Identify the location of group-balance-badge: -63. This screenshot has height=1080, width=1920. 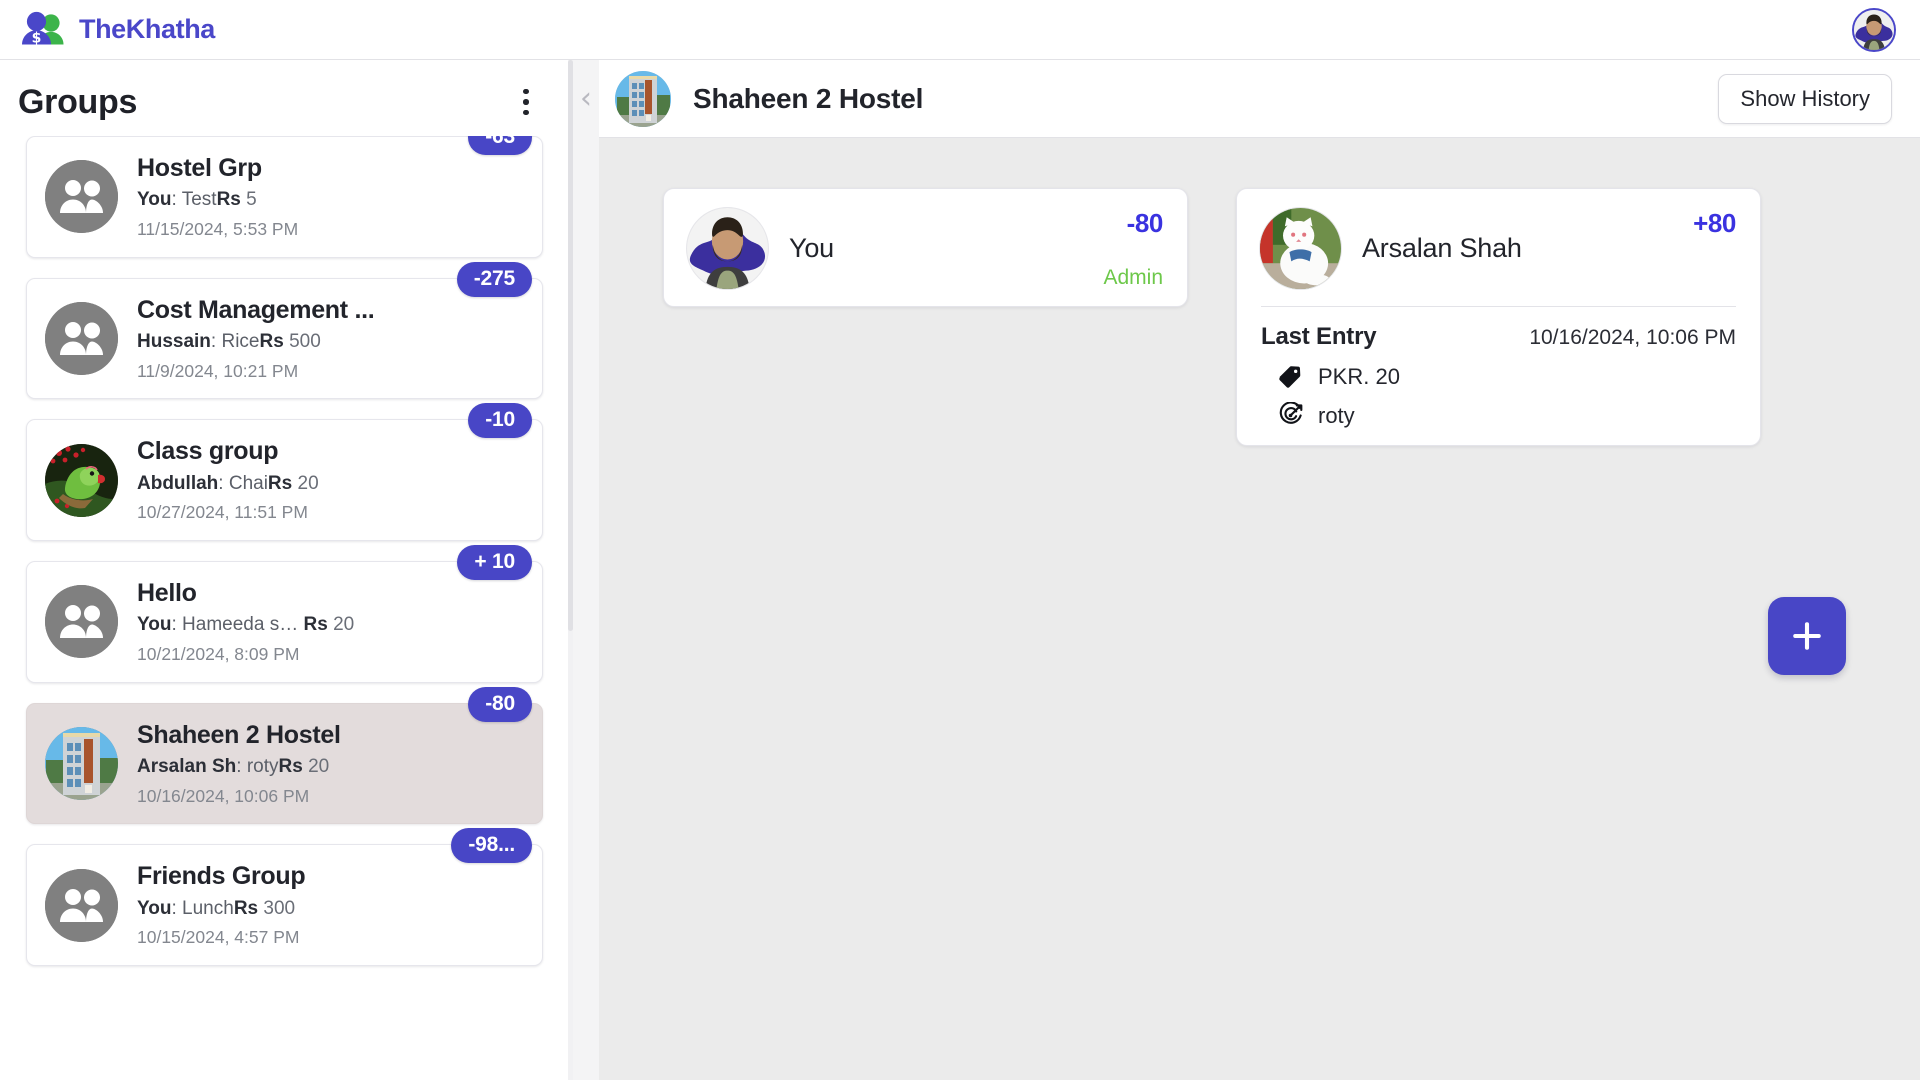
(500, 145).